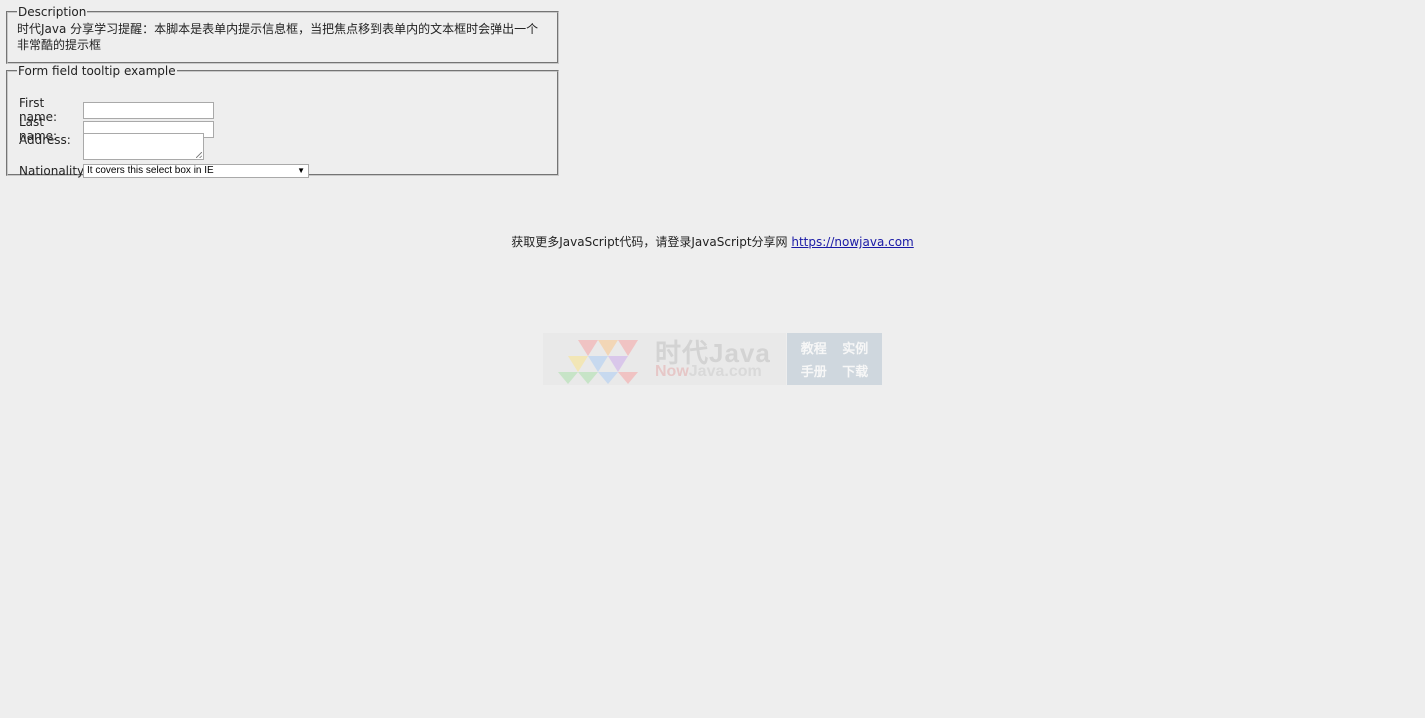 The image size is (1425, 718). What do you see at coordinates (52, 171) in the screenshot?
I see `nationality-label: Nationality` at bounding box center [52, 171].